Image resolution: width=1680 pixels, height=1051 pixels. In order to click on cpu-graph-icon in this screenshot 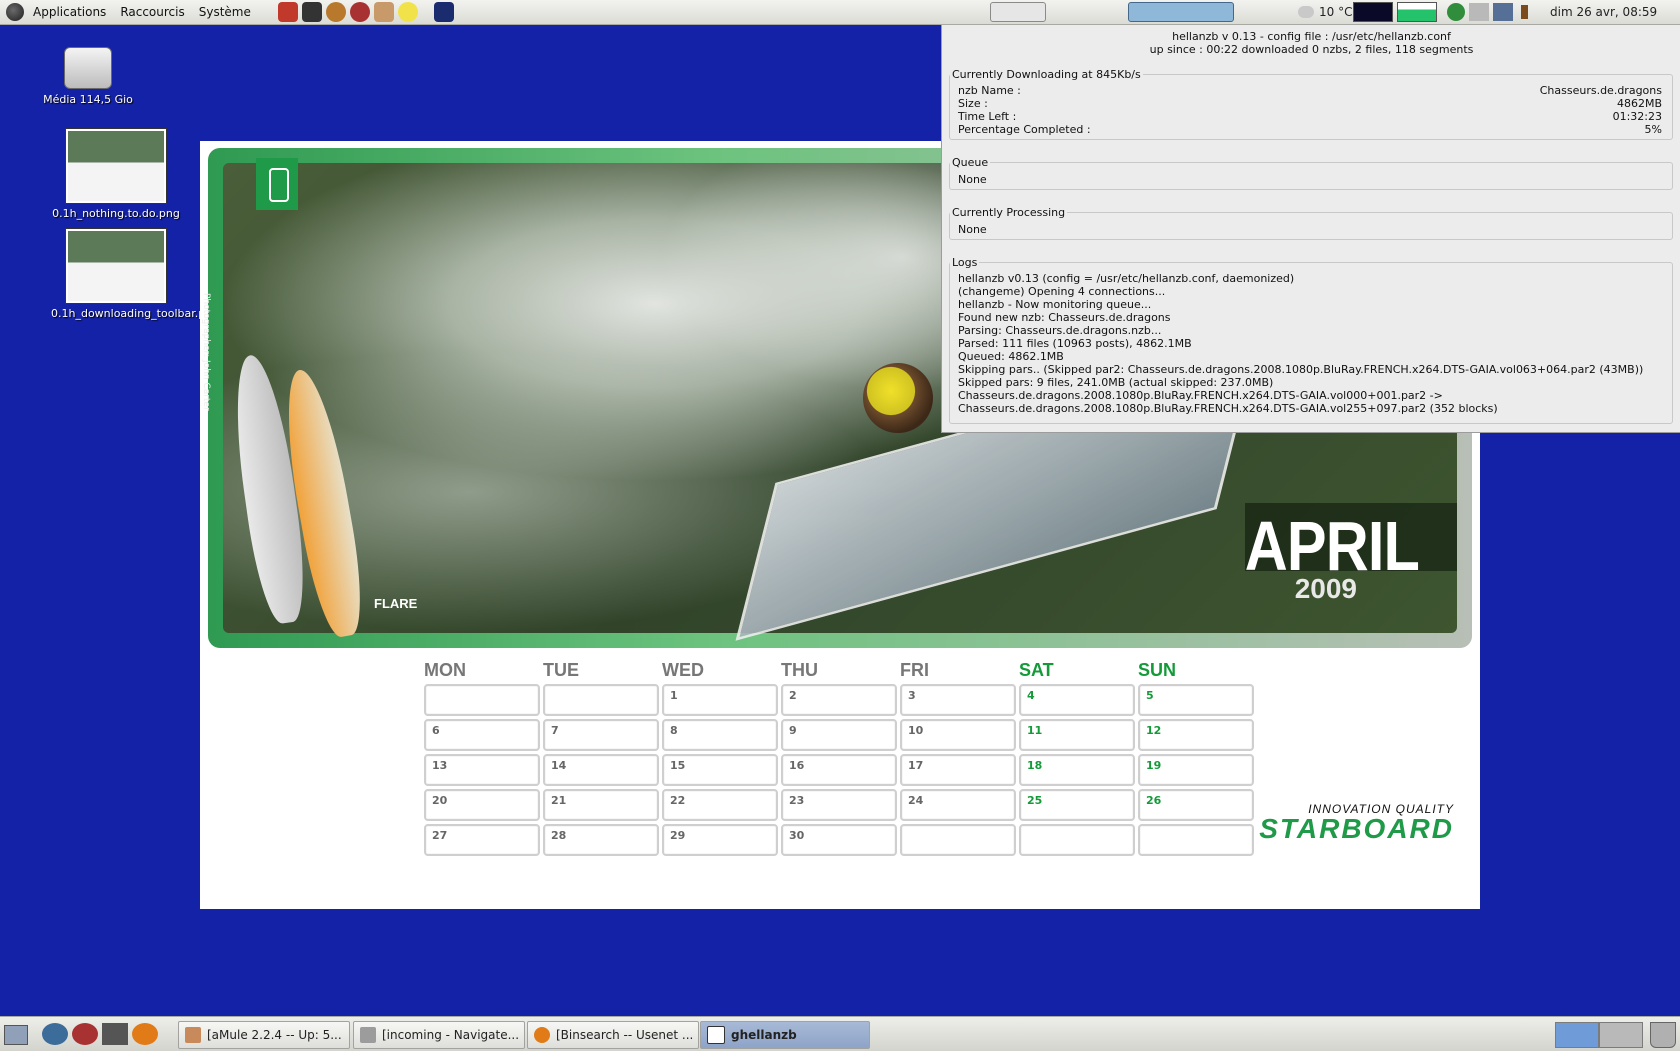, I will do `click(1373, 12)`.